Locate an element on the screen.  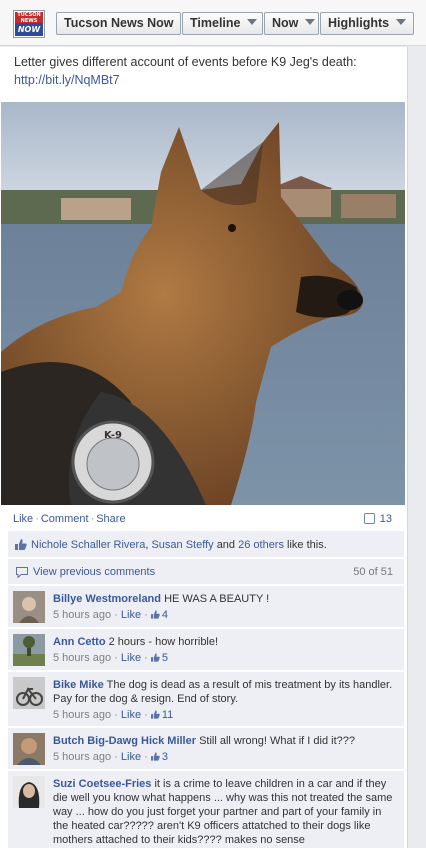
comments-pager-count: 50 of 51 is located at coordinates (373, 572).